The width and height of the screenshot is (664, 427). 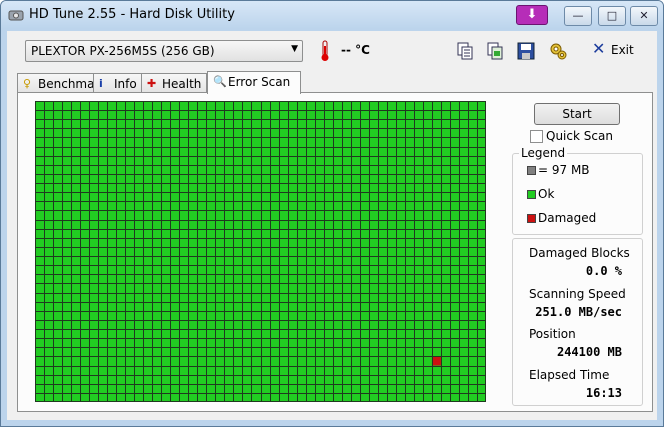 What do you see at coordinates (577, 190) in the screenshot?
I see `legend-group: Legend = 97 MB Ok Damaged` at bounding box center [577, 190].